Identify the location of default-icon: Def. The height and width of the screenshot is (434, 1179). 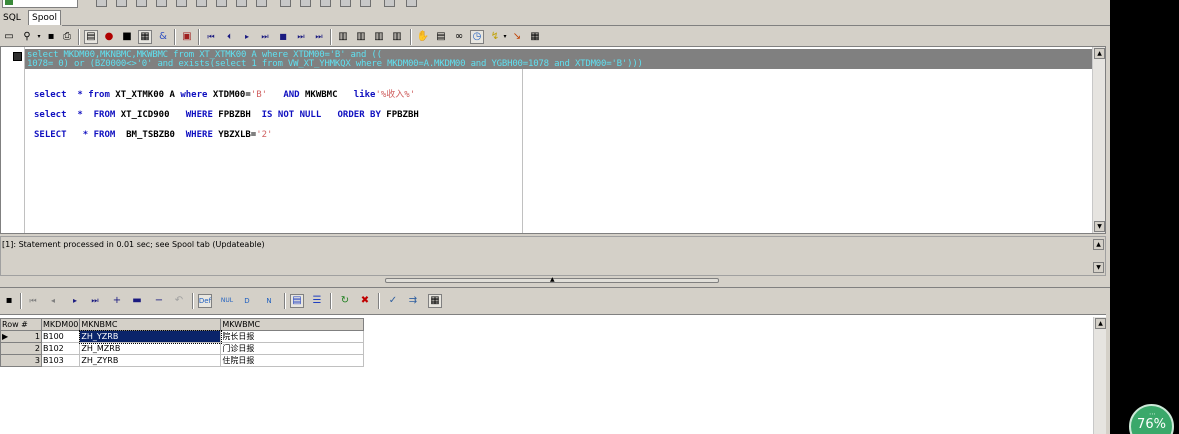
(205, 301).